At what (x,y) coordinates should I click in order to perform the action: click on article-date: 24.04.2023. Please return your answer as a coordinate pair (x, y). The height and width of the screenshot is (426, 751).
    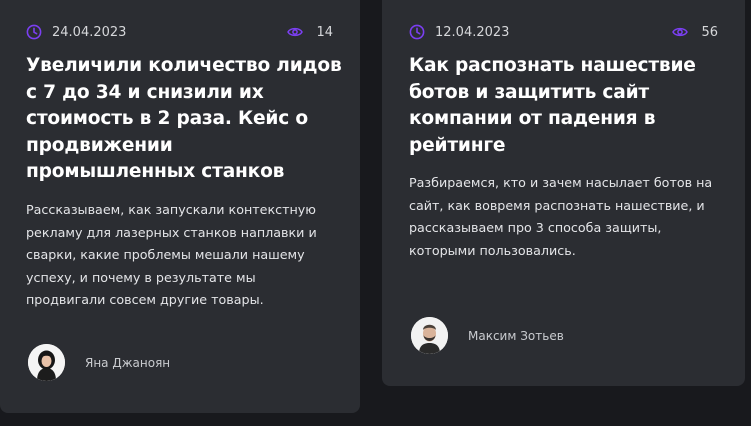
    Looking at the image, I should click on (76, 32).